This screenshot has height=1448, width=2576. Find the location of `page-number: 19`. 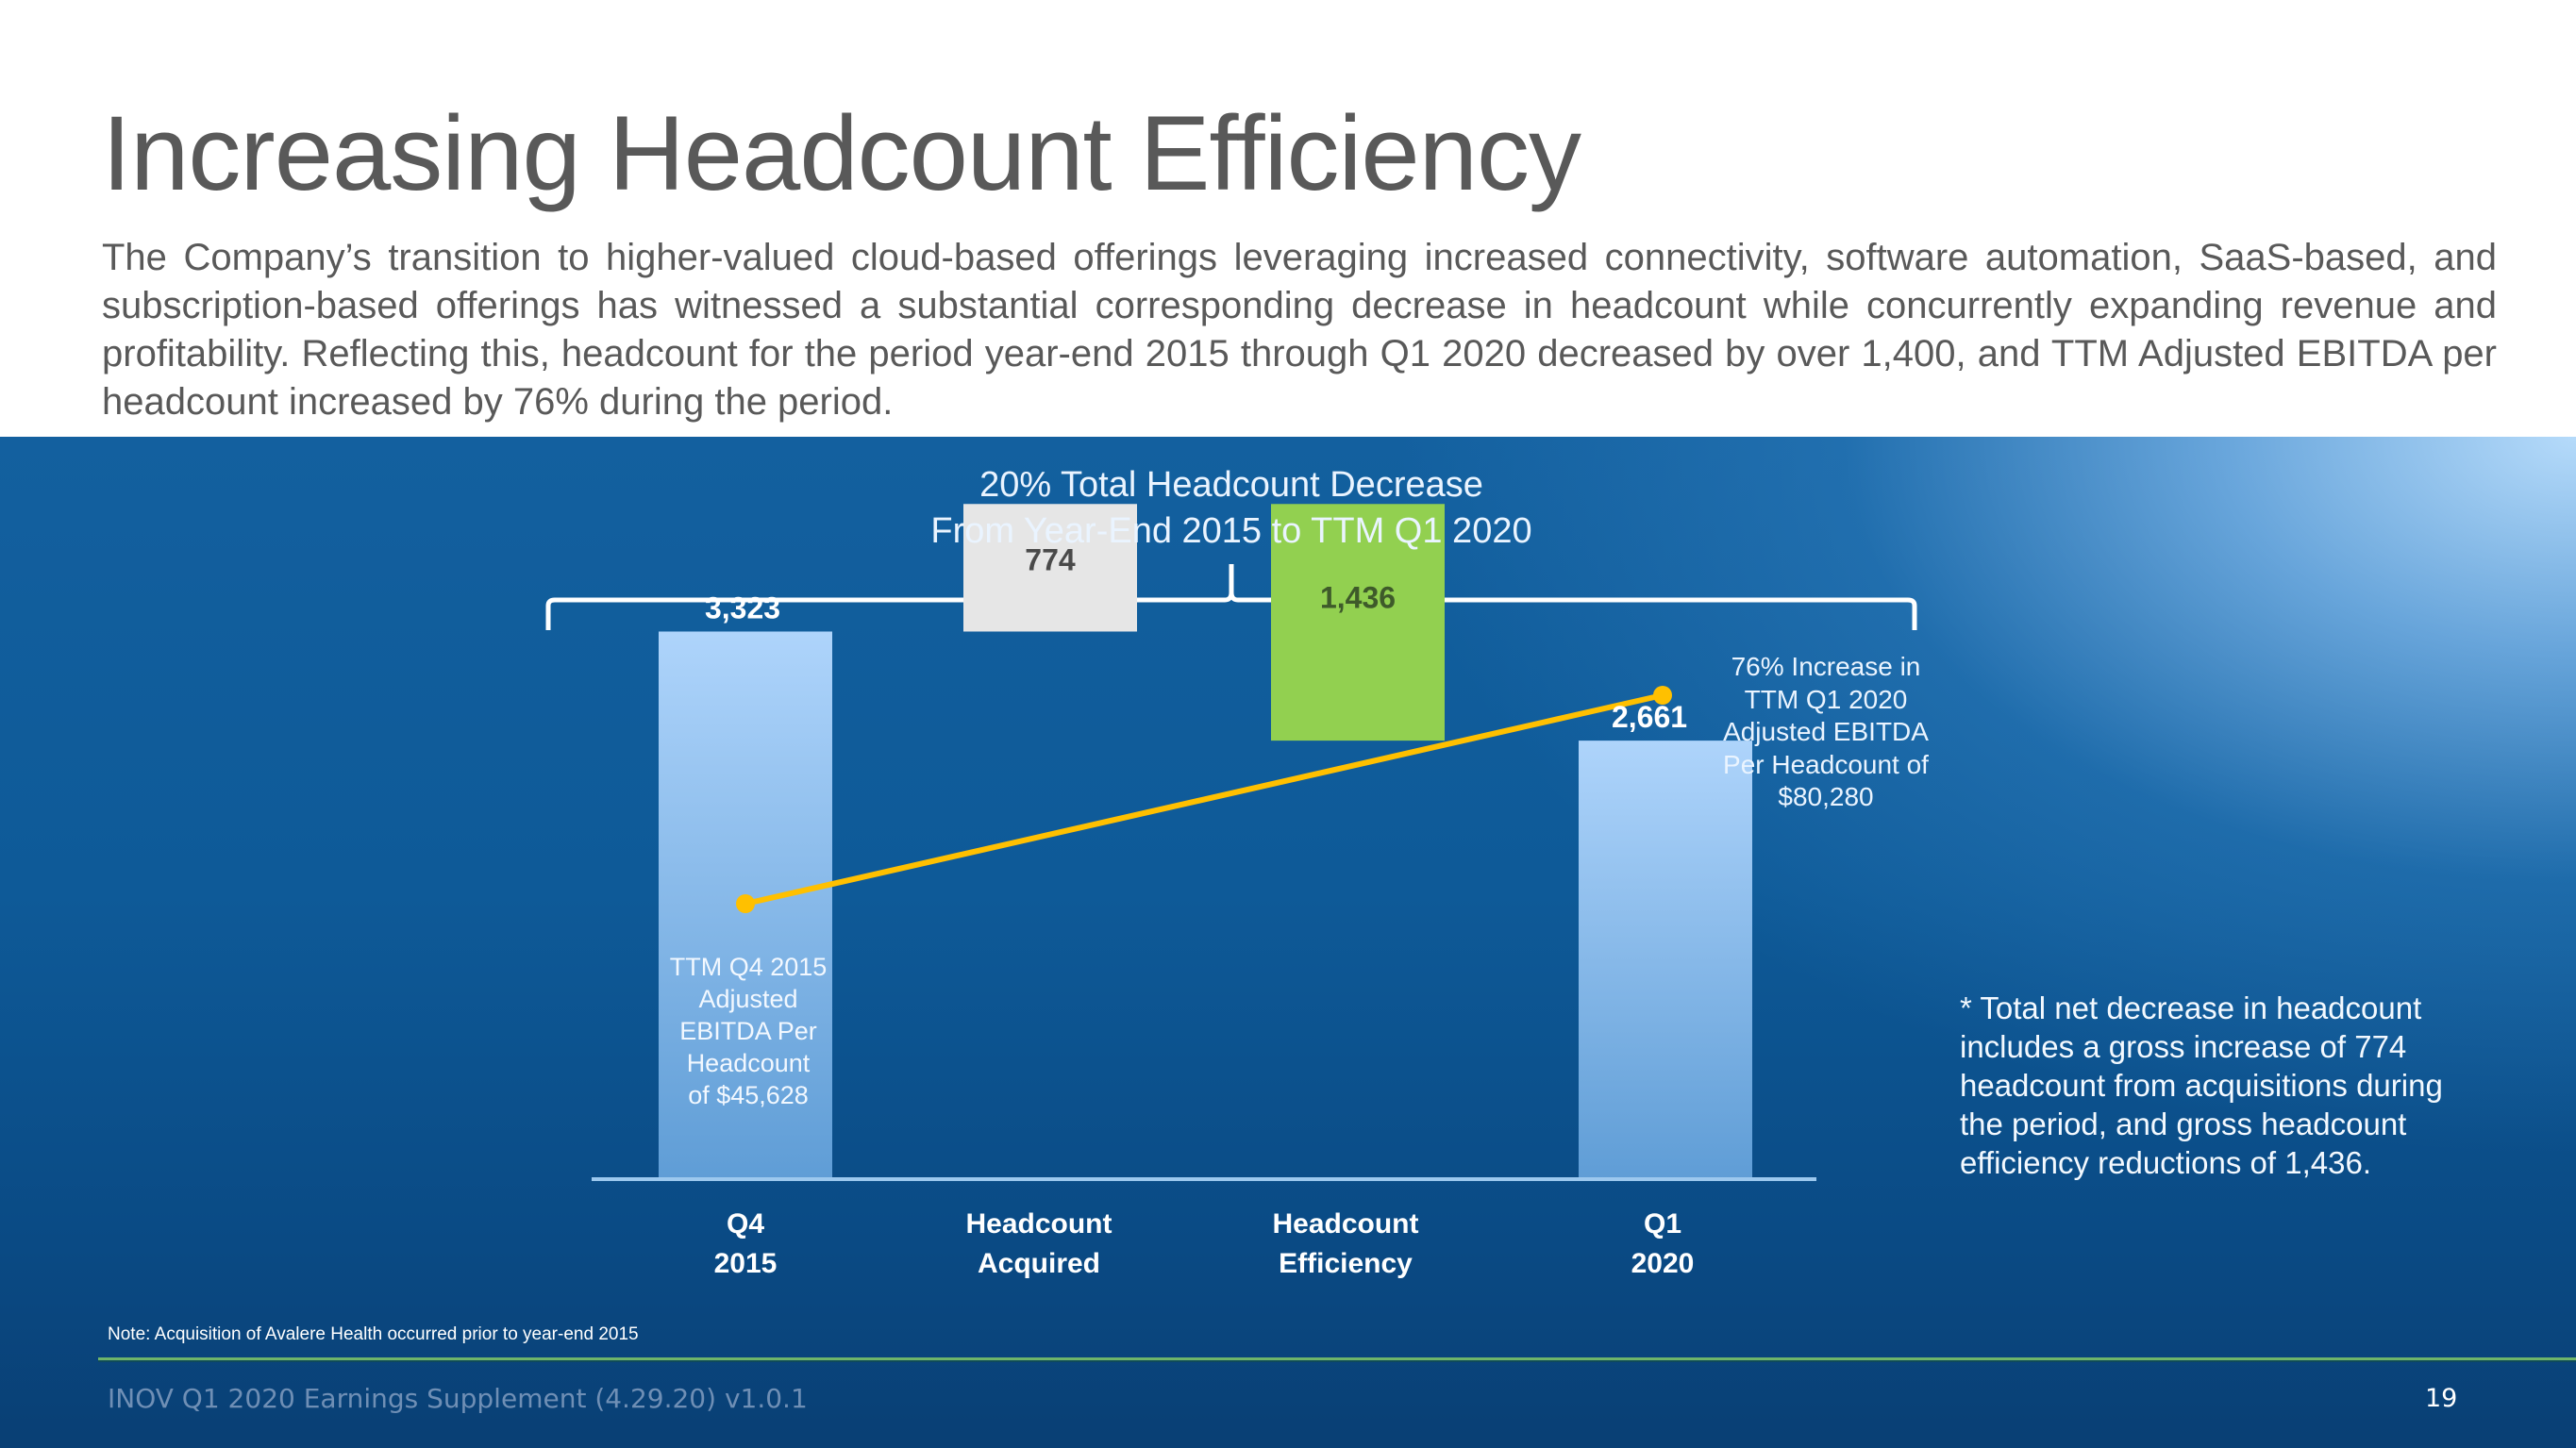

page-number: 19 is located at coordinates (2441, 1398).